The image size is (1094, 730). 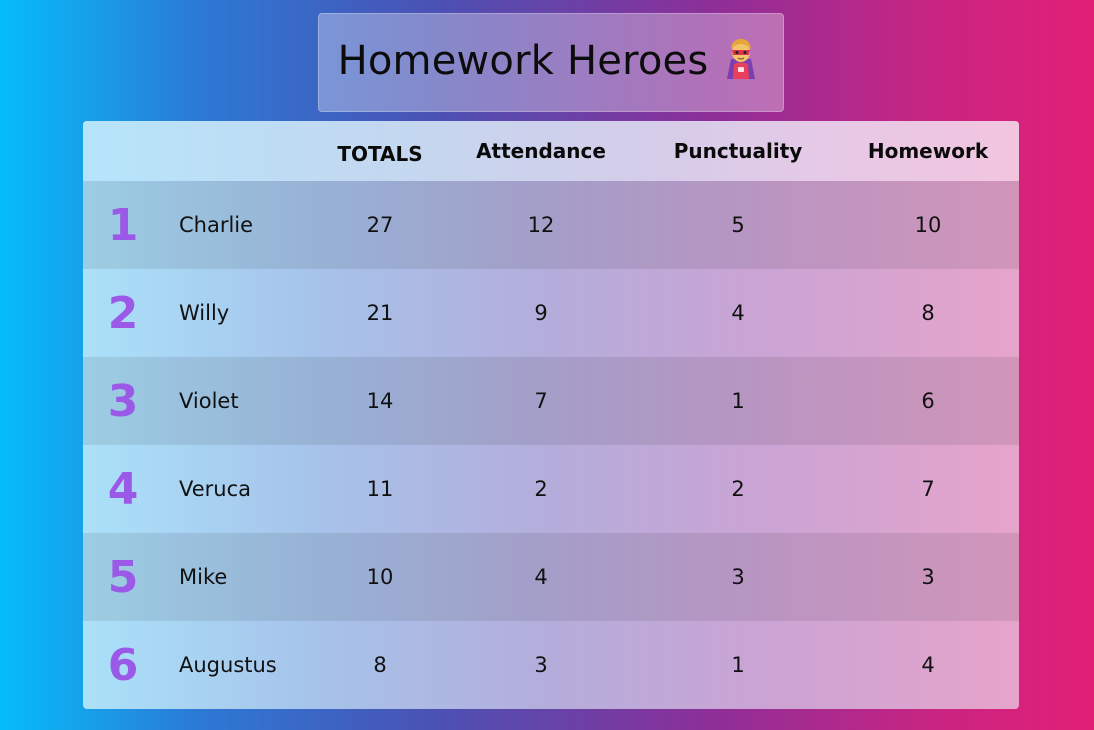 I want to click on attendance-value: 4, so click(x=541, y=577).